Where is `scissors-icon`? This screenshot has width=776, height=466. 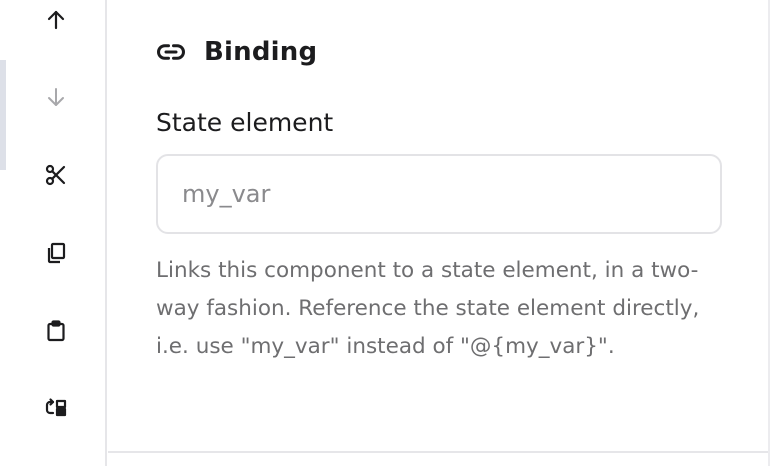 scissors-icon is located at coordinates (55, 175).